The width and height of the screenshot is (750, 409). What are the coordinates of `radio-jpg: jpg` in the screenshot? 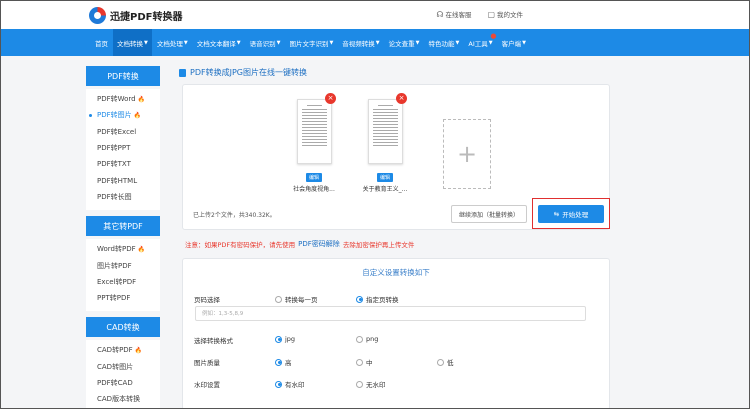 It's located at (285, 339).